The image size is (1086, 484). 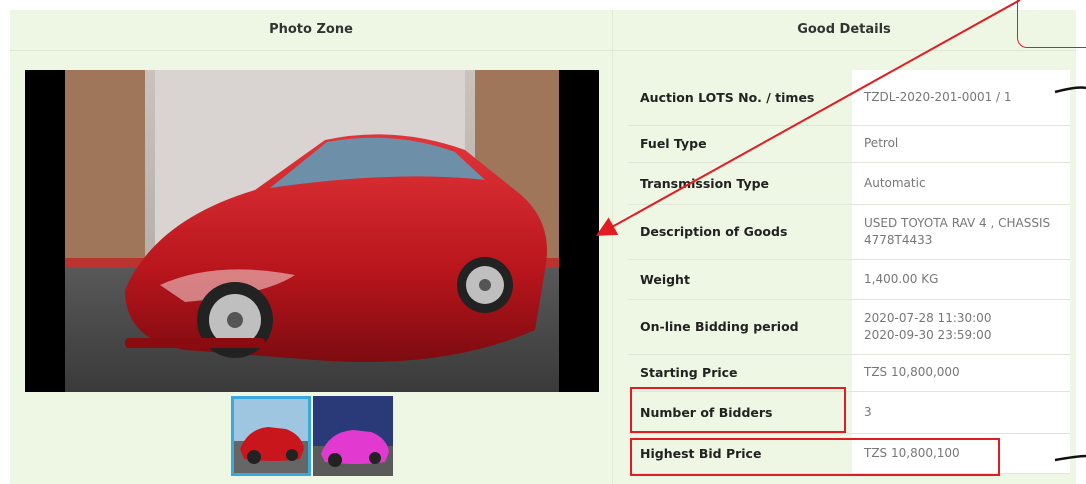 I want to click on detail-label: Fuel Type, so click(x=740, y=144).